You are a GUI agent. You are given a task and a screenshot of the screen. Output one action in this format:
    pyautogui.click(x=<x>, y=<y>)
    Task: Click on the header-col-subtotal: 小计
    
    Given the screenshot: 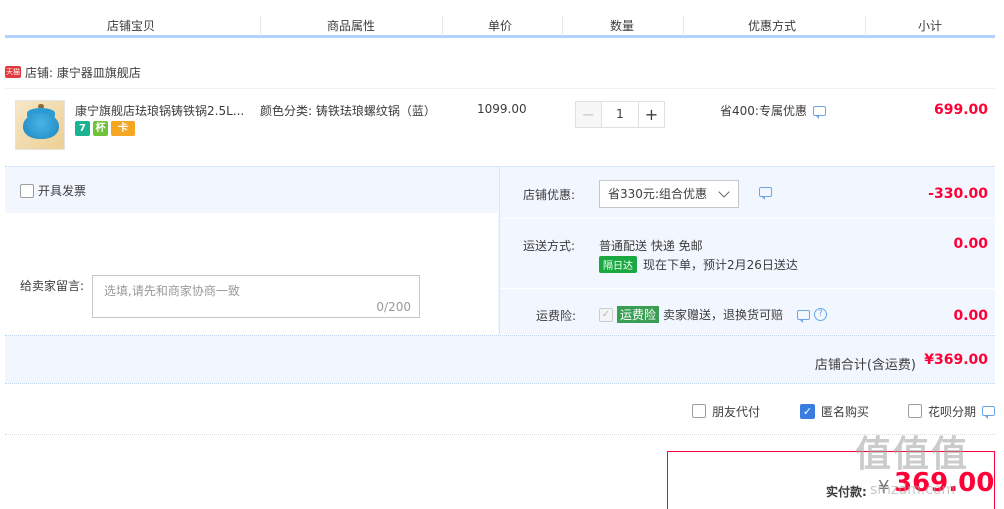 What is the action you would take?
    pyautogui.click(x=929, y=26)
    